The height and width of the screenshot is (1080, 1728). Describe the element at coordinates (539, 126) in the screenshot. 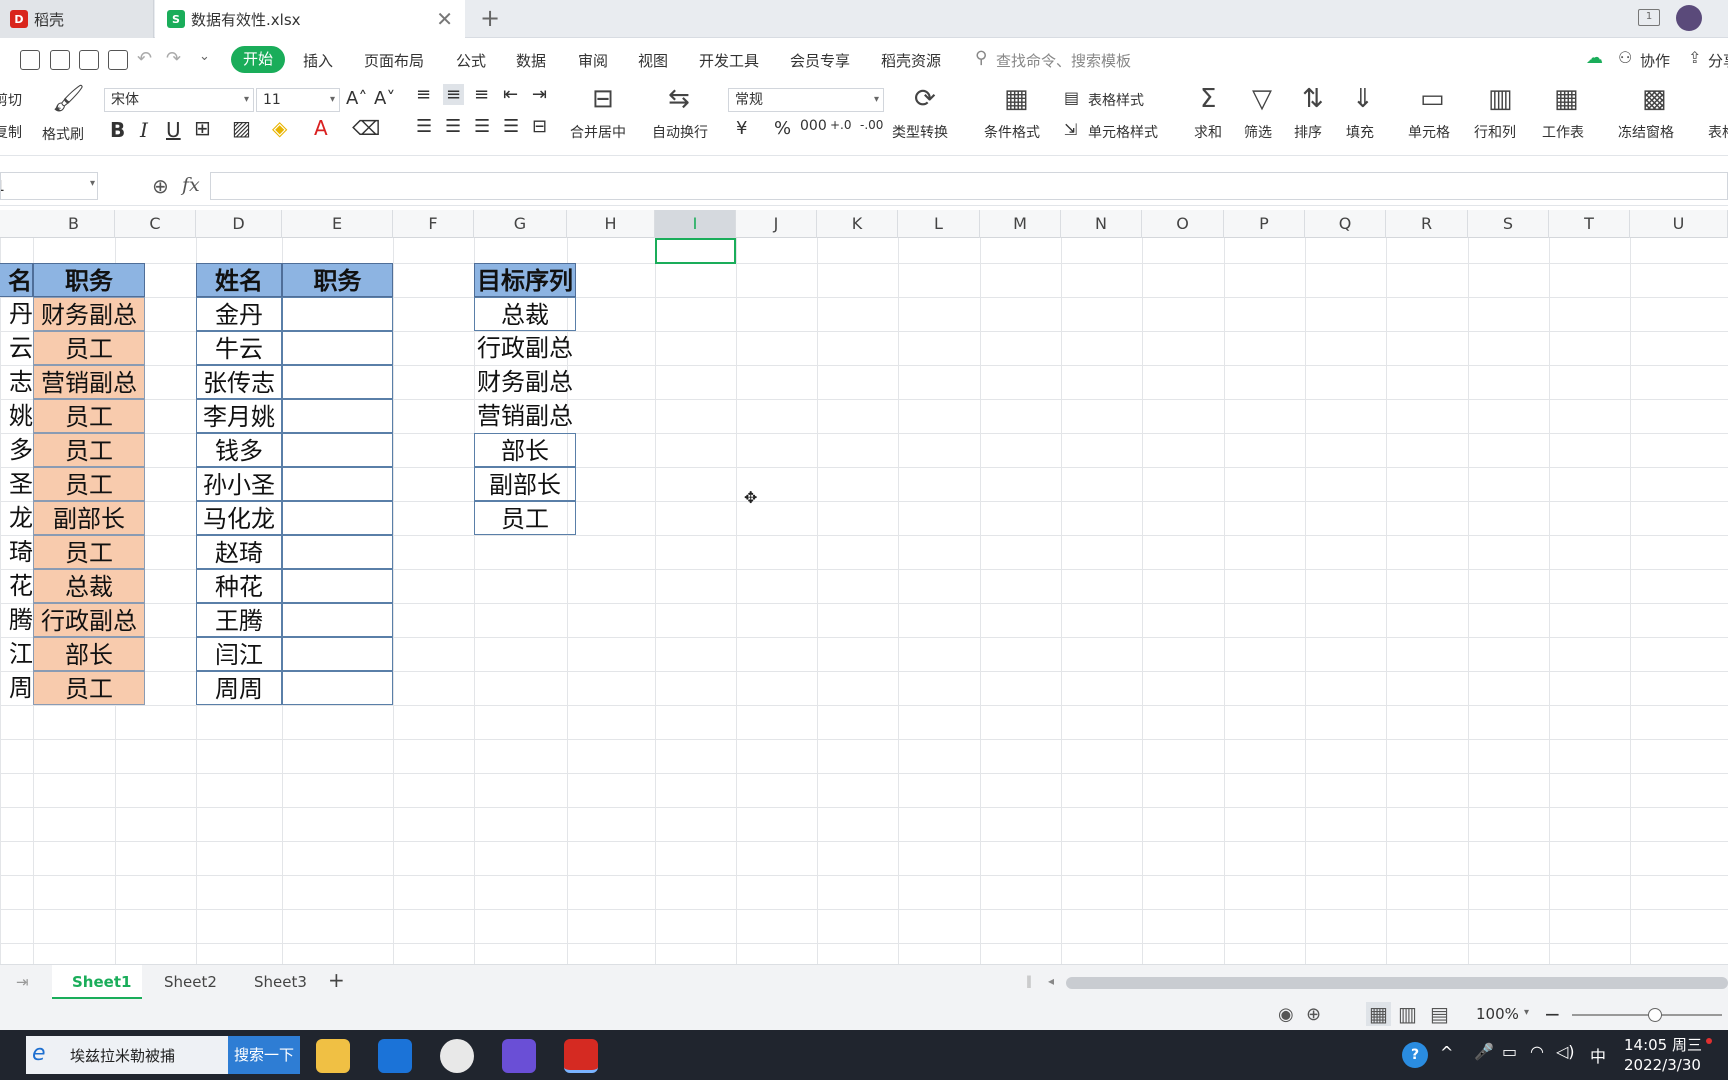

I see `distributed-icon: ⊟` at that location.